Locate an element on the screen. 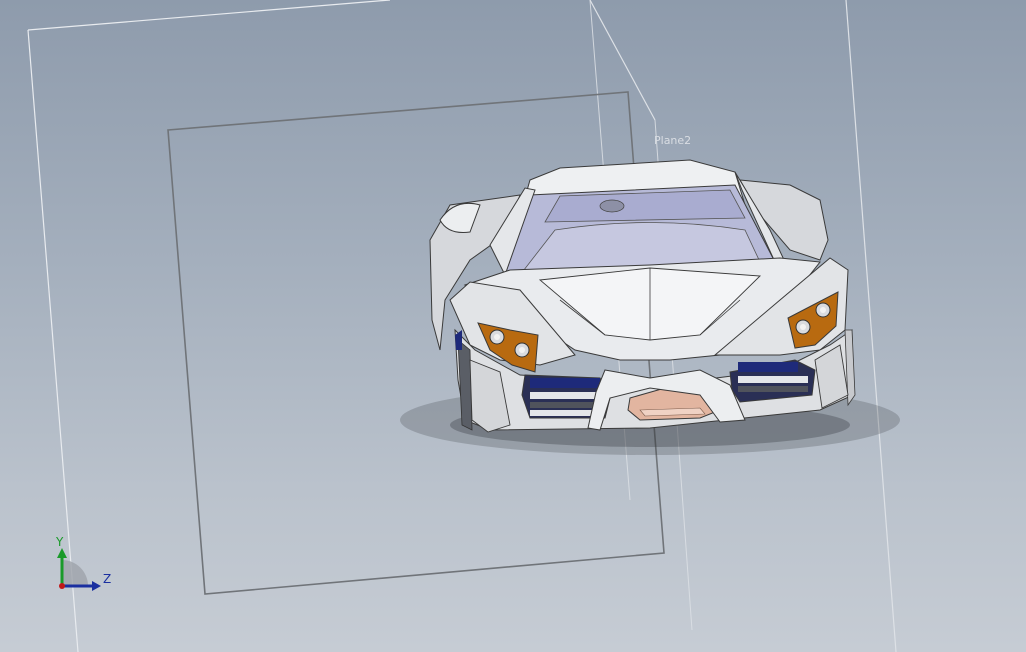  triad-z-label: Z is located at coordinates (107, 579).